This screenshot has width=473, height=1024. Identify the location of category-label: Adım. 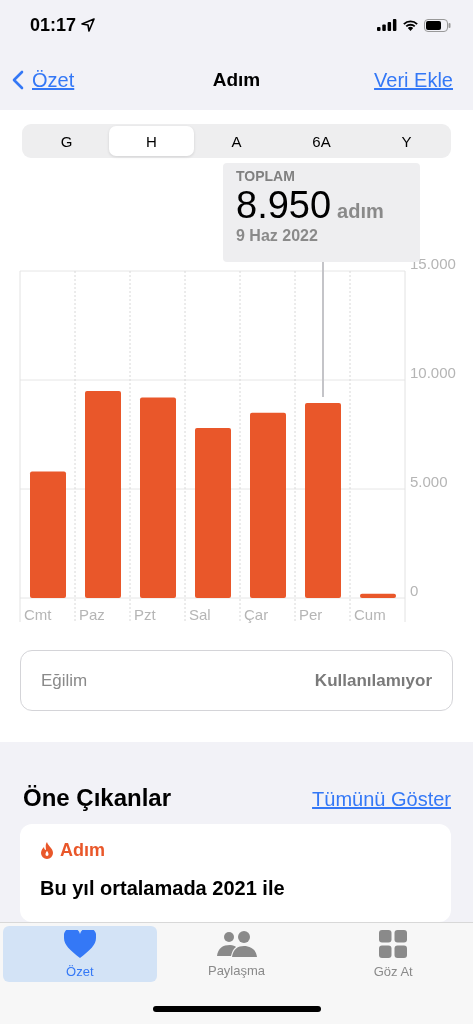
(82, 850).